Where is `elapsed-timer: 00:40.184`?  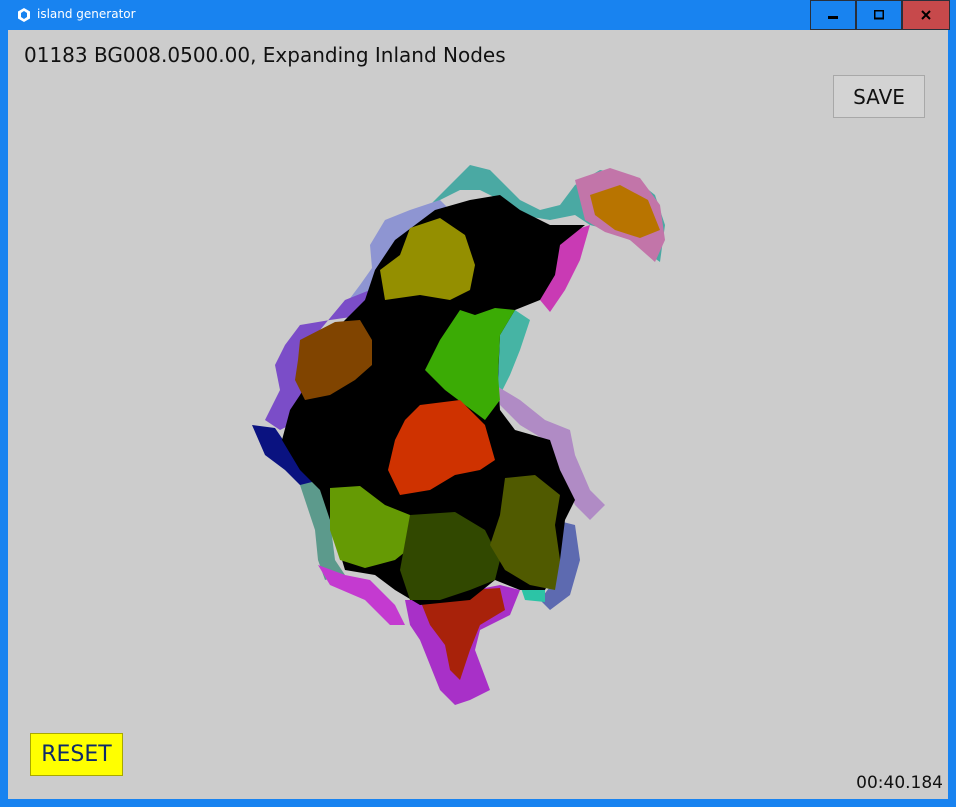
elapsed-timer: 00:40.184 is located at coordinates (899, 783).